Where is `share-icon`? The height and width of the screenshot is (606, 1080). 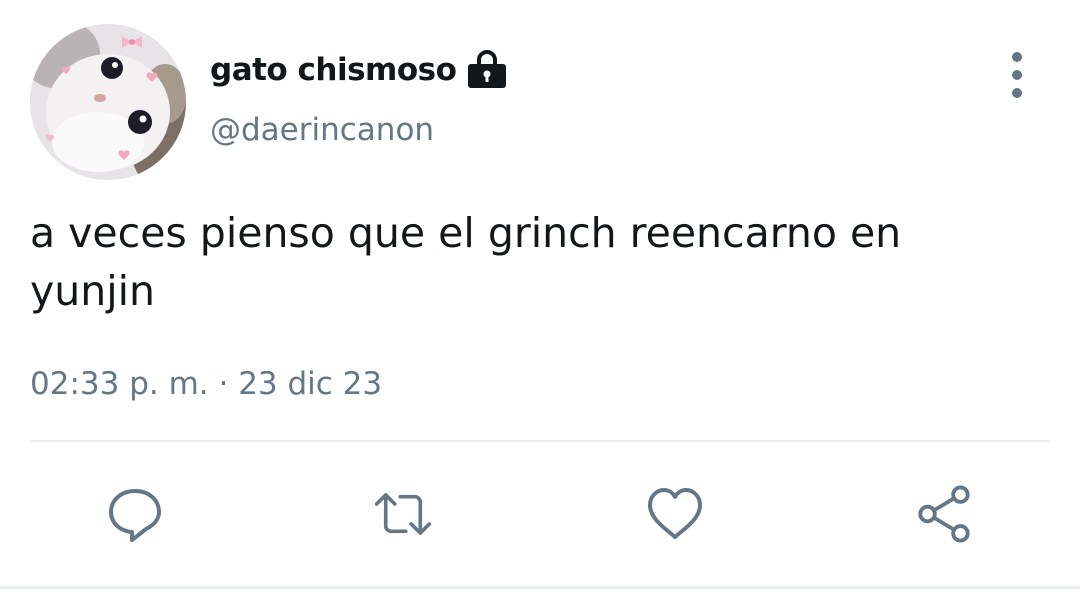 share-icon is located at coordinates (944, 514).